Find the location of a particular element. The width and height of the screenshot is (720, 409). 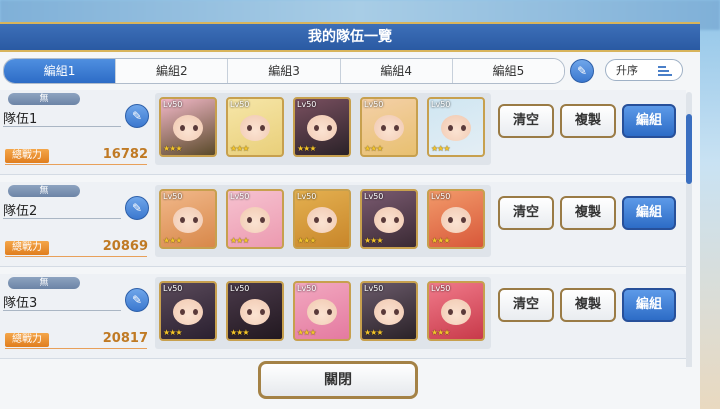

party-tabs: 編組1 編組2 編組3 編組4 編組5 is located at coordinates (284, 71).